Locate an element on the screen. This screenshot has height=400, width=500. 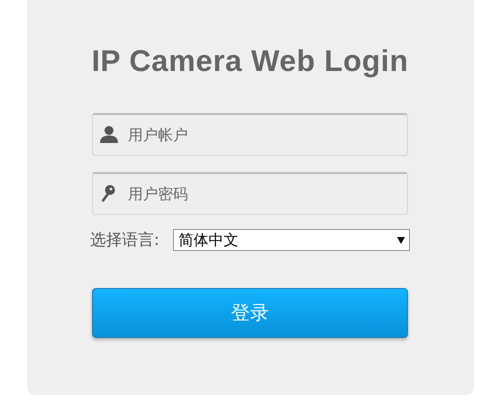
dropdown-arrow-icon is located at coordinates (401, 240).